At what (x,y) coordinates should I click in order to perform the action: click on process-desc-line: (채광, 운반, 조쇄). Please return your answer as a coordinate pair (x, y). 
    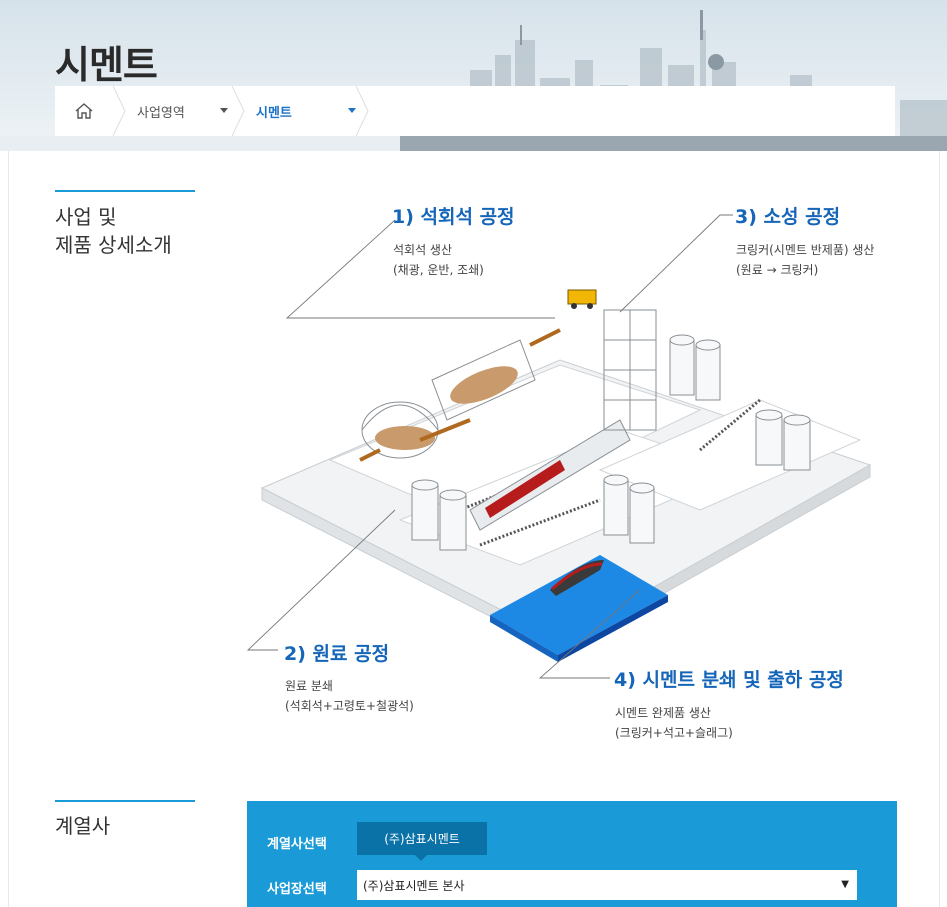
    Looking at the image, I should click on (438, 270).